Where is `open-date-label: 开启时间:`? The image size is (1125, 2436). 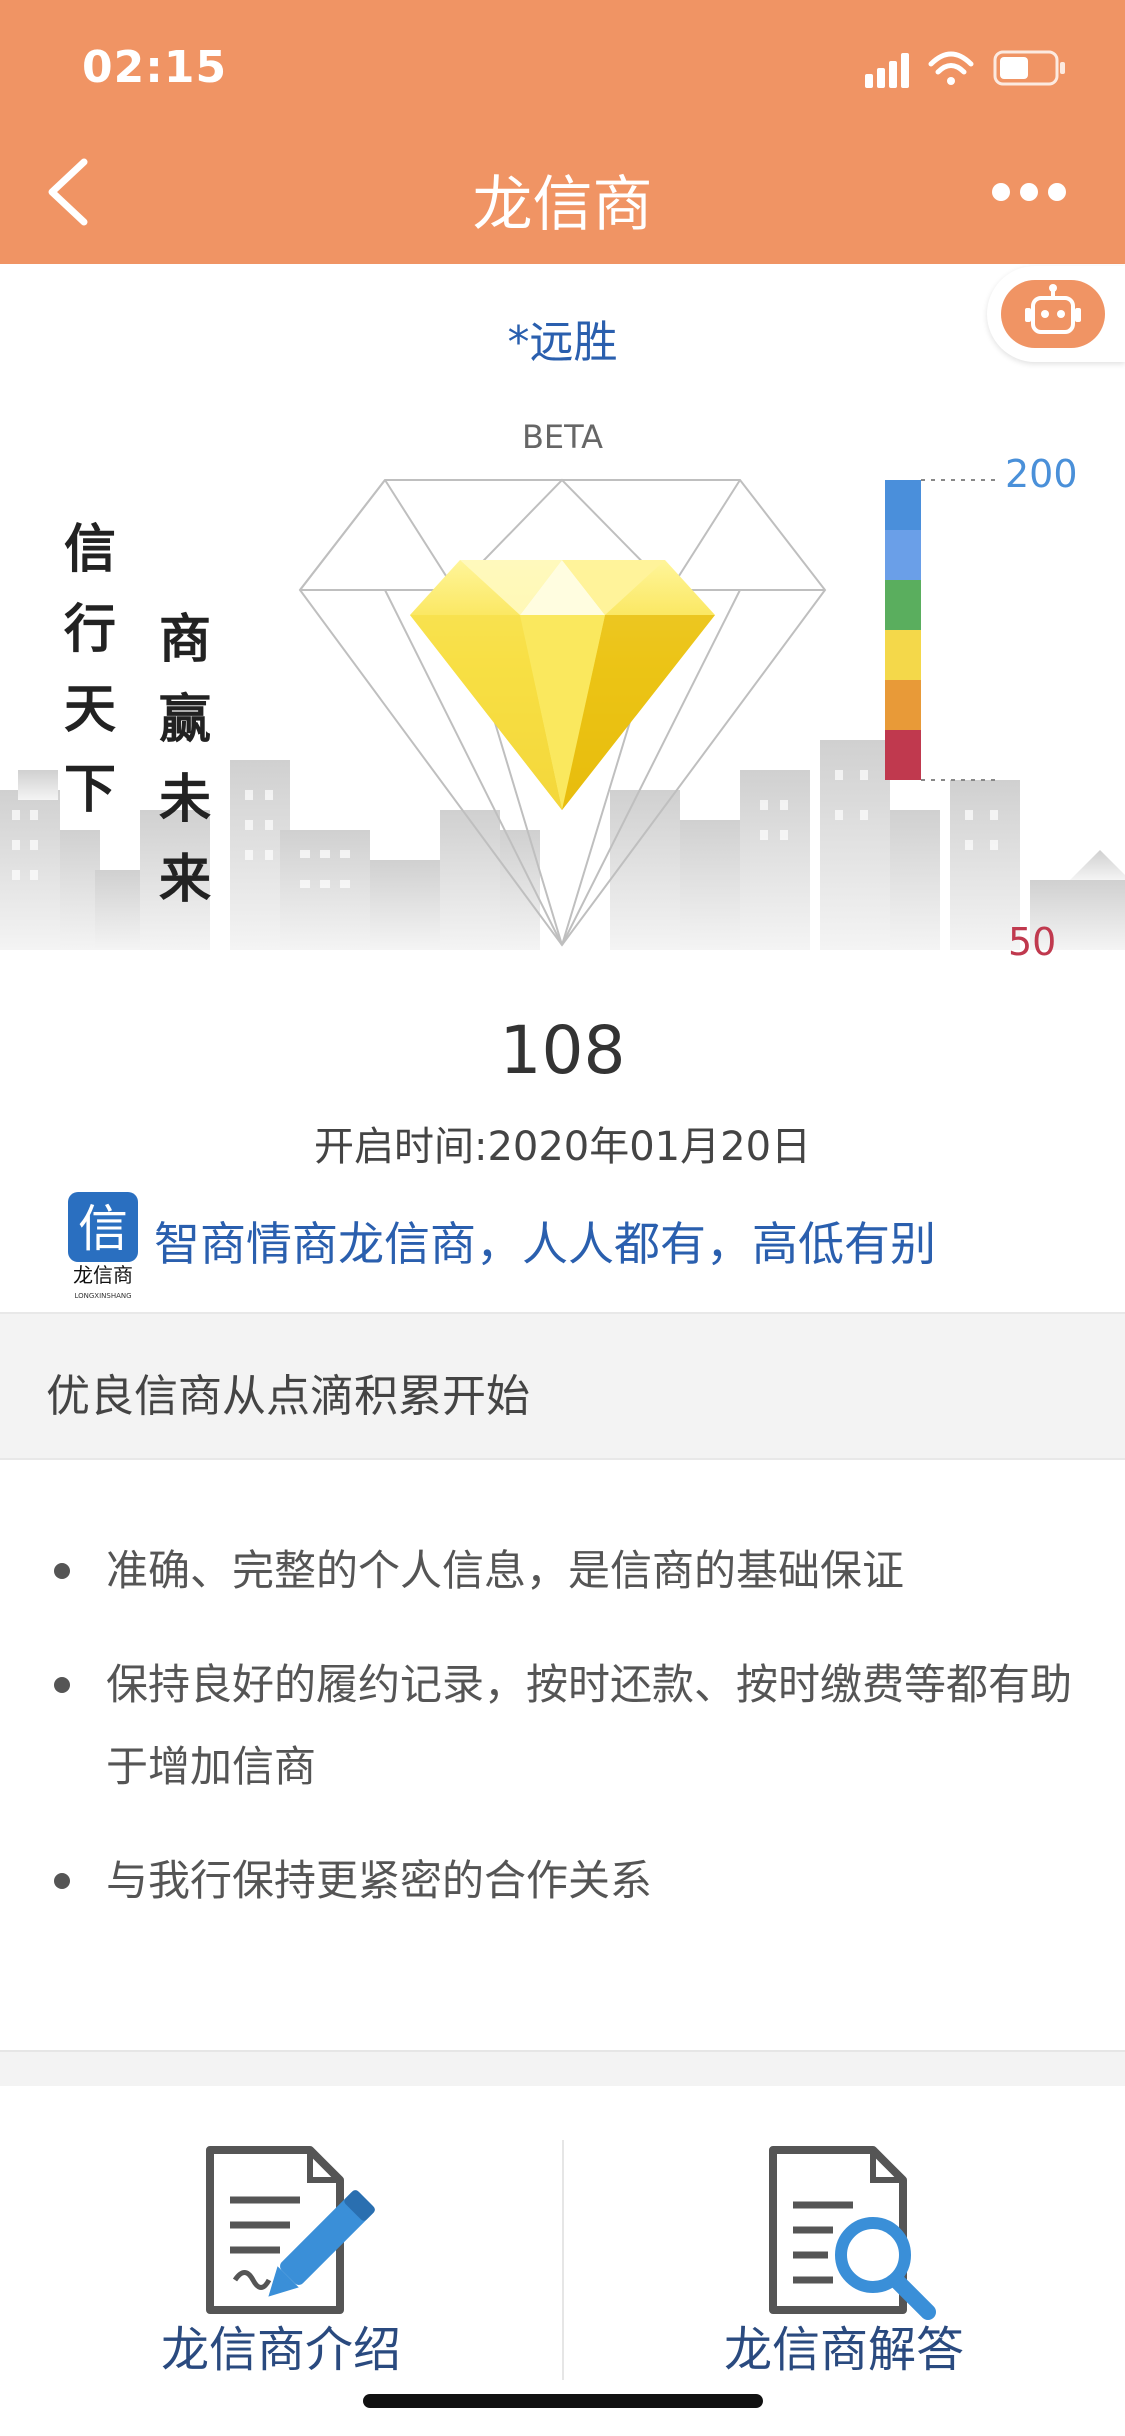 open-date-label: 开启时间: is located at coordinates (400, 1147).